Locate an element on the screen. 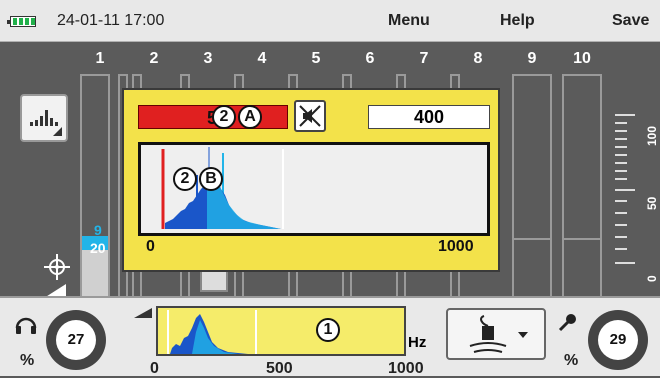  channel-3-label: 3 is located at coordinates (208, 58).